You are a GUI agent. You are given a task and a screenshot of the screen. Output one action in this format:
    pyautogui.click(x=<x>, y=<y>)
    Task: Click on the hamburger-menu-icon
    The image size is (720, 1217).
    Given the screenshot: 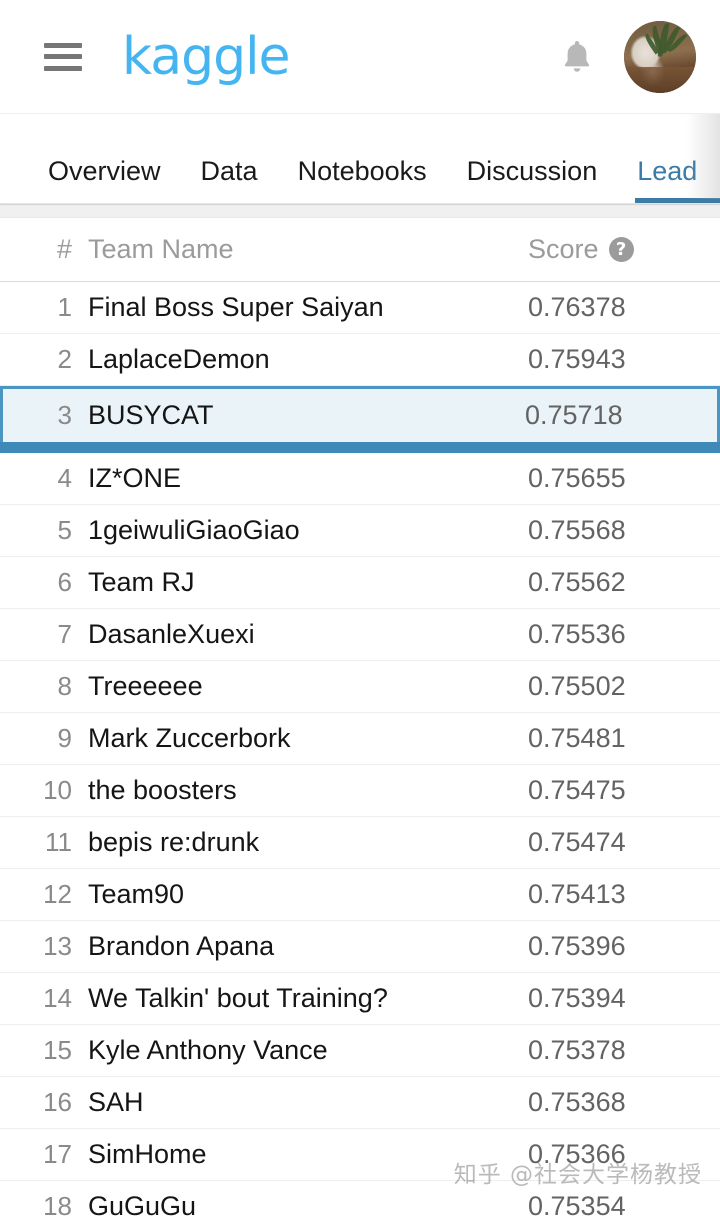 What is the action you would take?
    pyautogui.click(x=63, y=56)
    